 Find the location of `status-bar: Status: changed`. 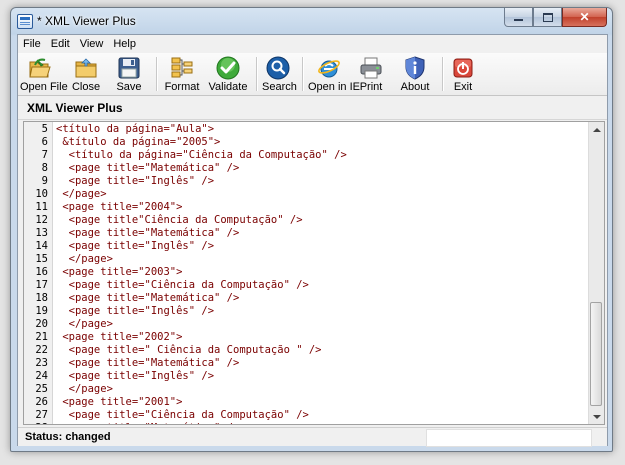

status-bar: Status: changed is located at coordinates (312, 437).